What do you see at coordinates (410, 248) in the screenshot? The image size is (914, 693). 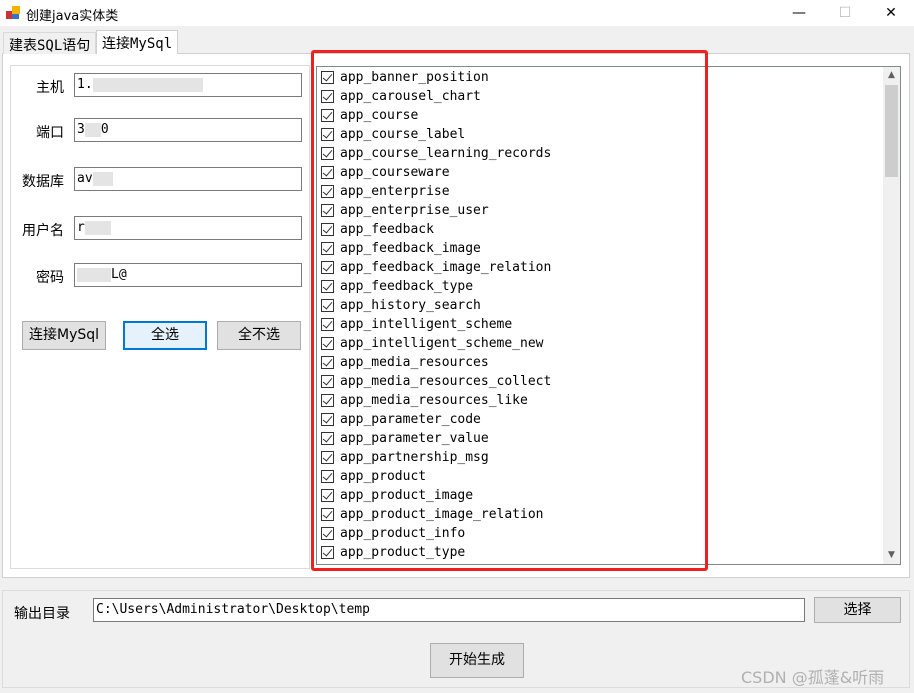 I see `table-name: app_feedback_image` at bounding box center [410, 248].